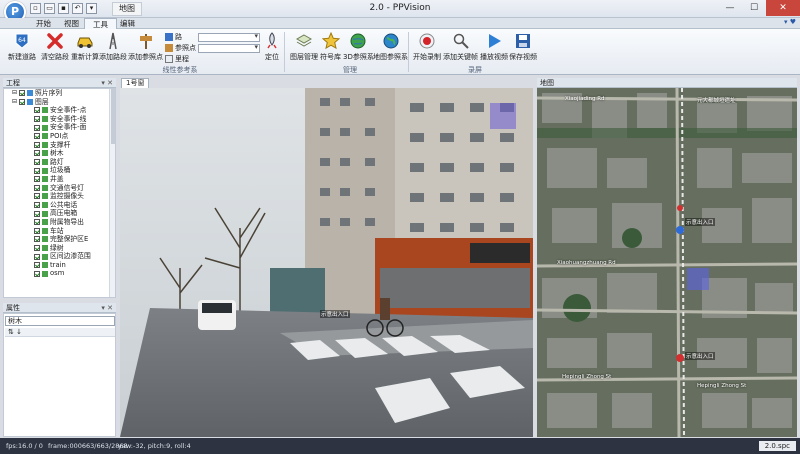 This screenshot has height=454, width=800. Describe the element at coordinates (272, 47) in the screenshot. I see `locate-button: 定位` at that location.